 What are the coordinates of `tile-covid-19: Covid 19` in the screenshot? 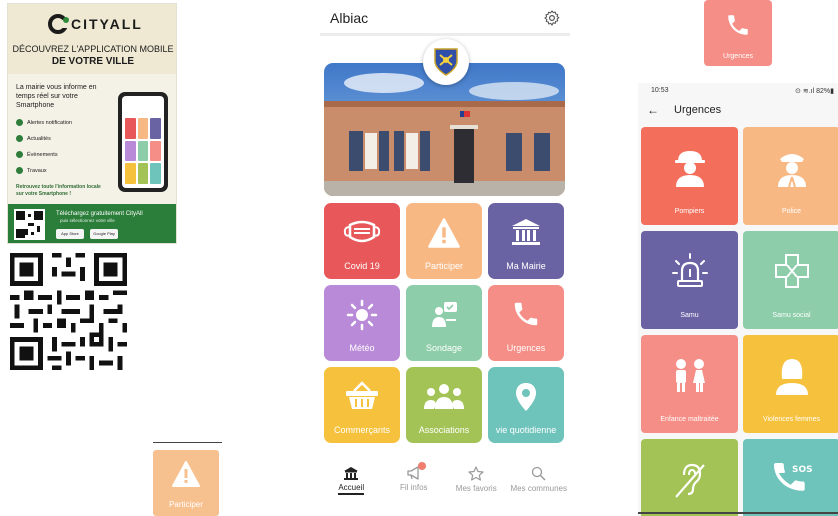 It's located at (362, 241).